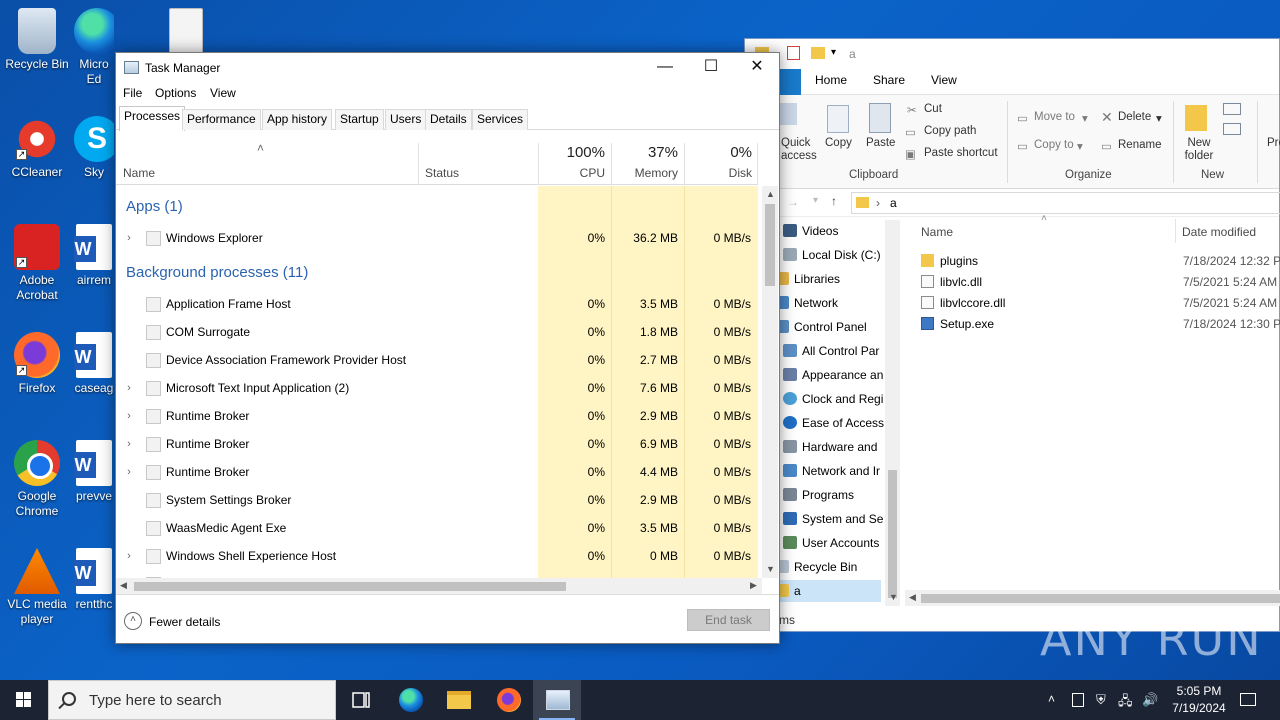  I want to click on column-header-date-modified: Date modified, so click(1219, 232).